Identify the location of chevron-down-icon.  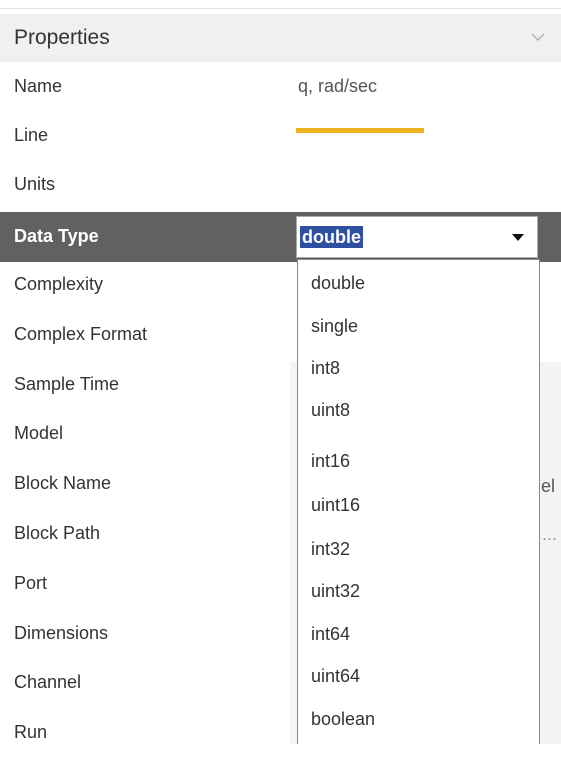
(538, 37).